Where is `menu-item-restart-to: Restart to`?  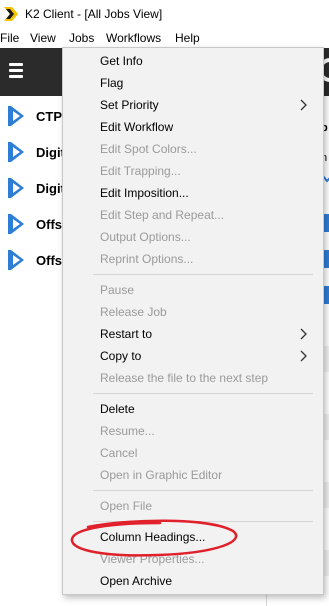
menu-item-restart-to: Restart to is located at coordinates (193, 334).